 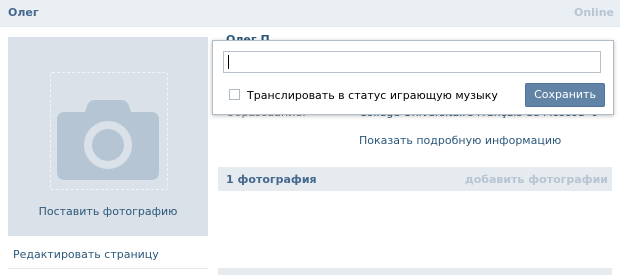 What do you see at coordinates (460, 140) in the screenshot?
I see `show-details-link: Показать подробную информацию` at bounding box center [460, 140].